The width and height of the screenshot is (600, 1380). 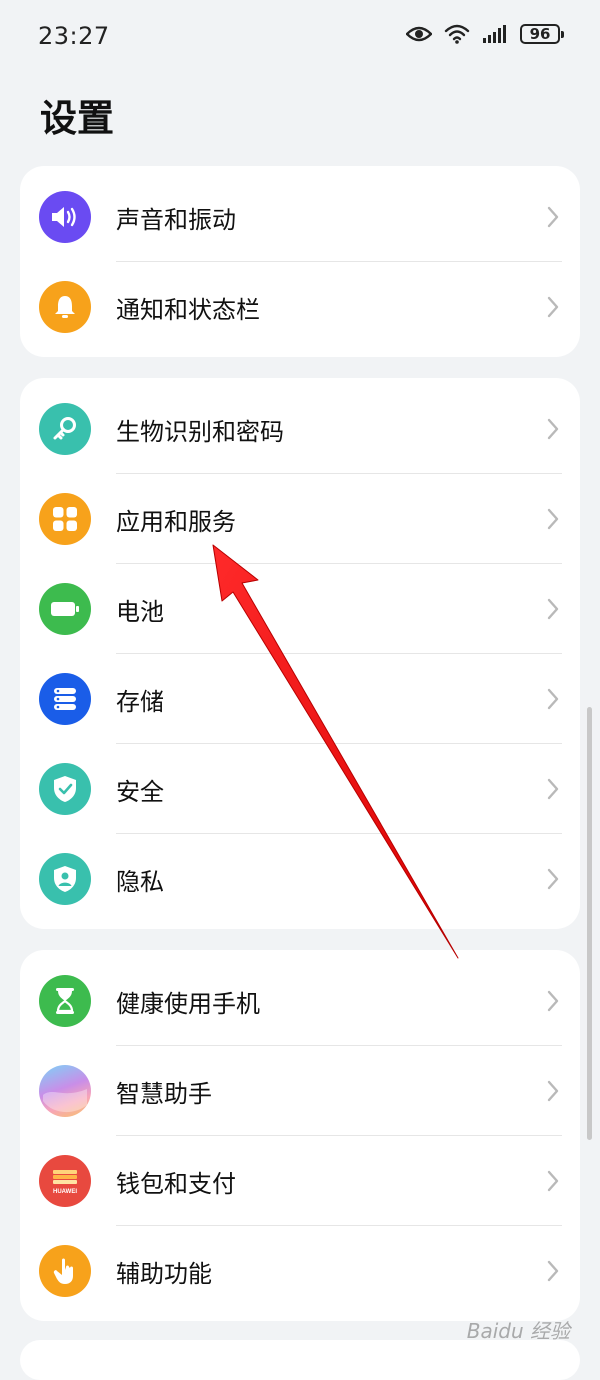 What do you see at coordinates (300, 1360) in the screenshot?
I see `settings-group-4-partial` at bounding box center [300, 1360].